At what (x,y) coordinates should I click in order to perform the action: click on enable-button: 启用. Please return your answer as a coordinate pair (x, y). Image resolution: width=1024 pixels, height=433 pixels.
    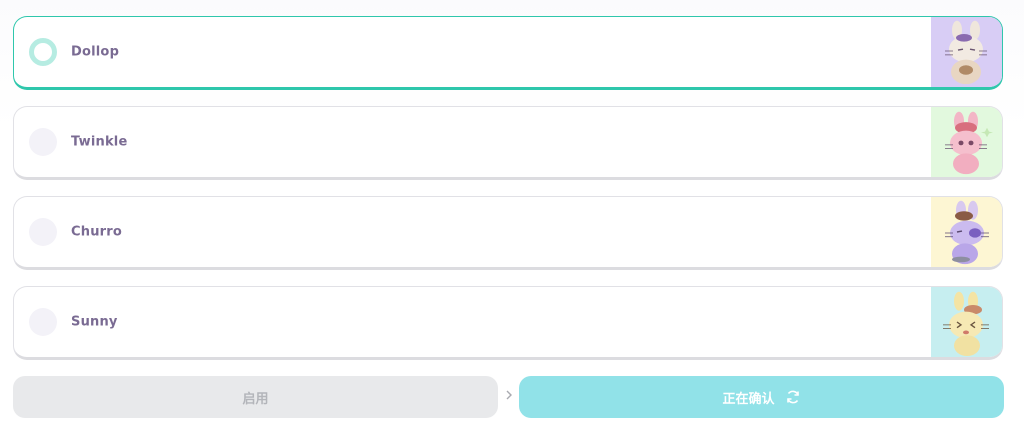
    Looking at the image, I should click on (255, 397).